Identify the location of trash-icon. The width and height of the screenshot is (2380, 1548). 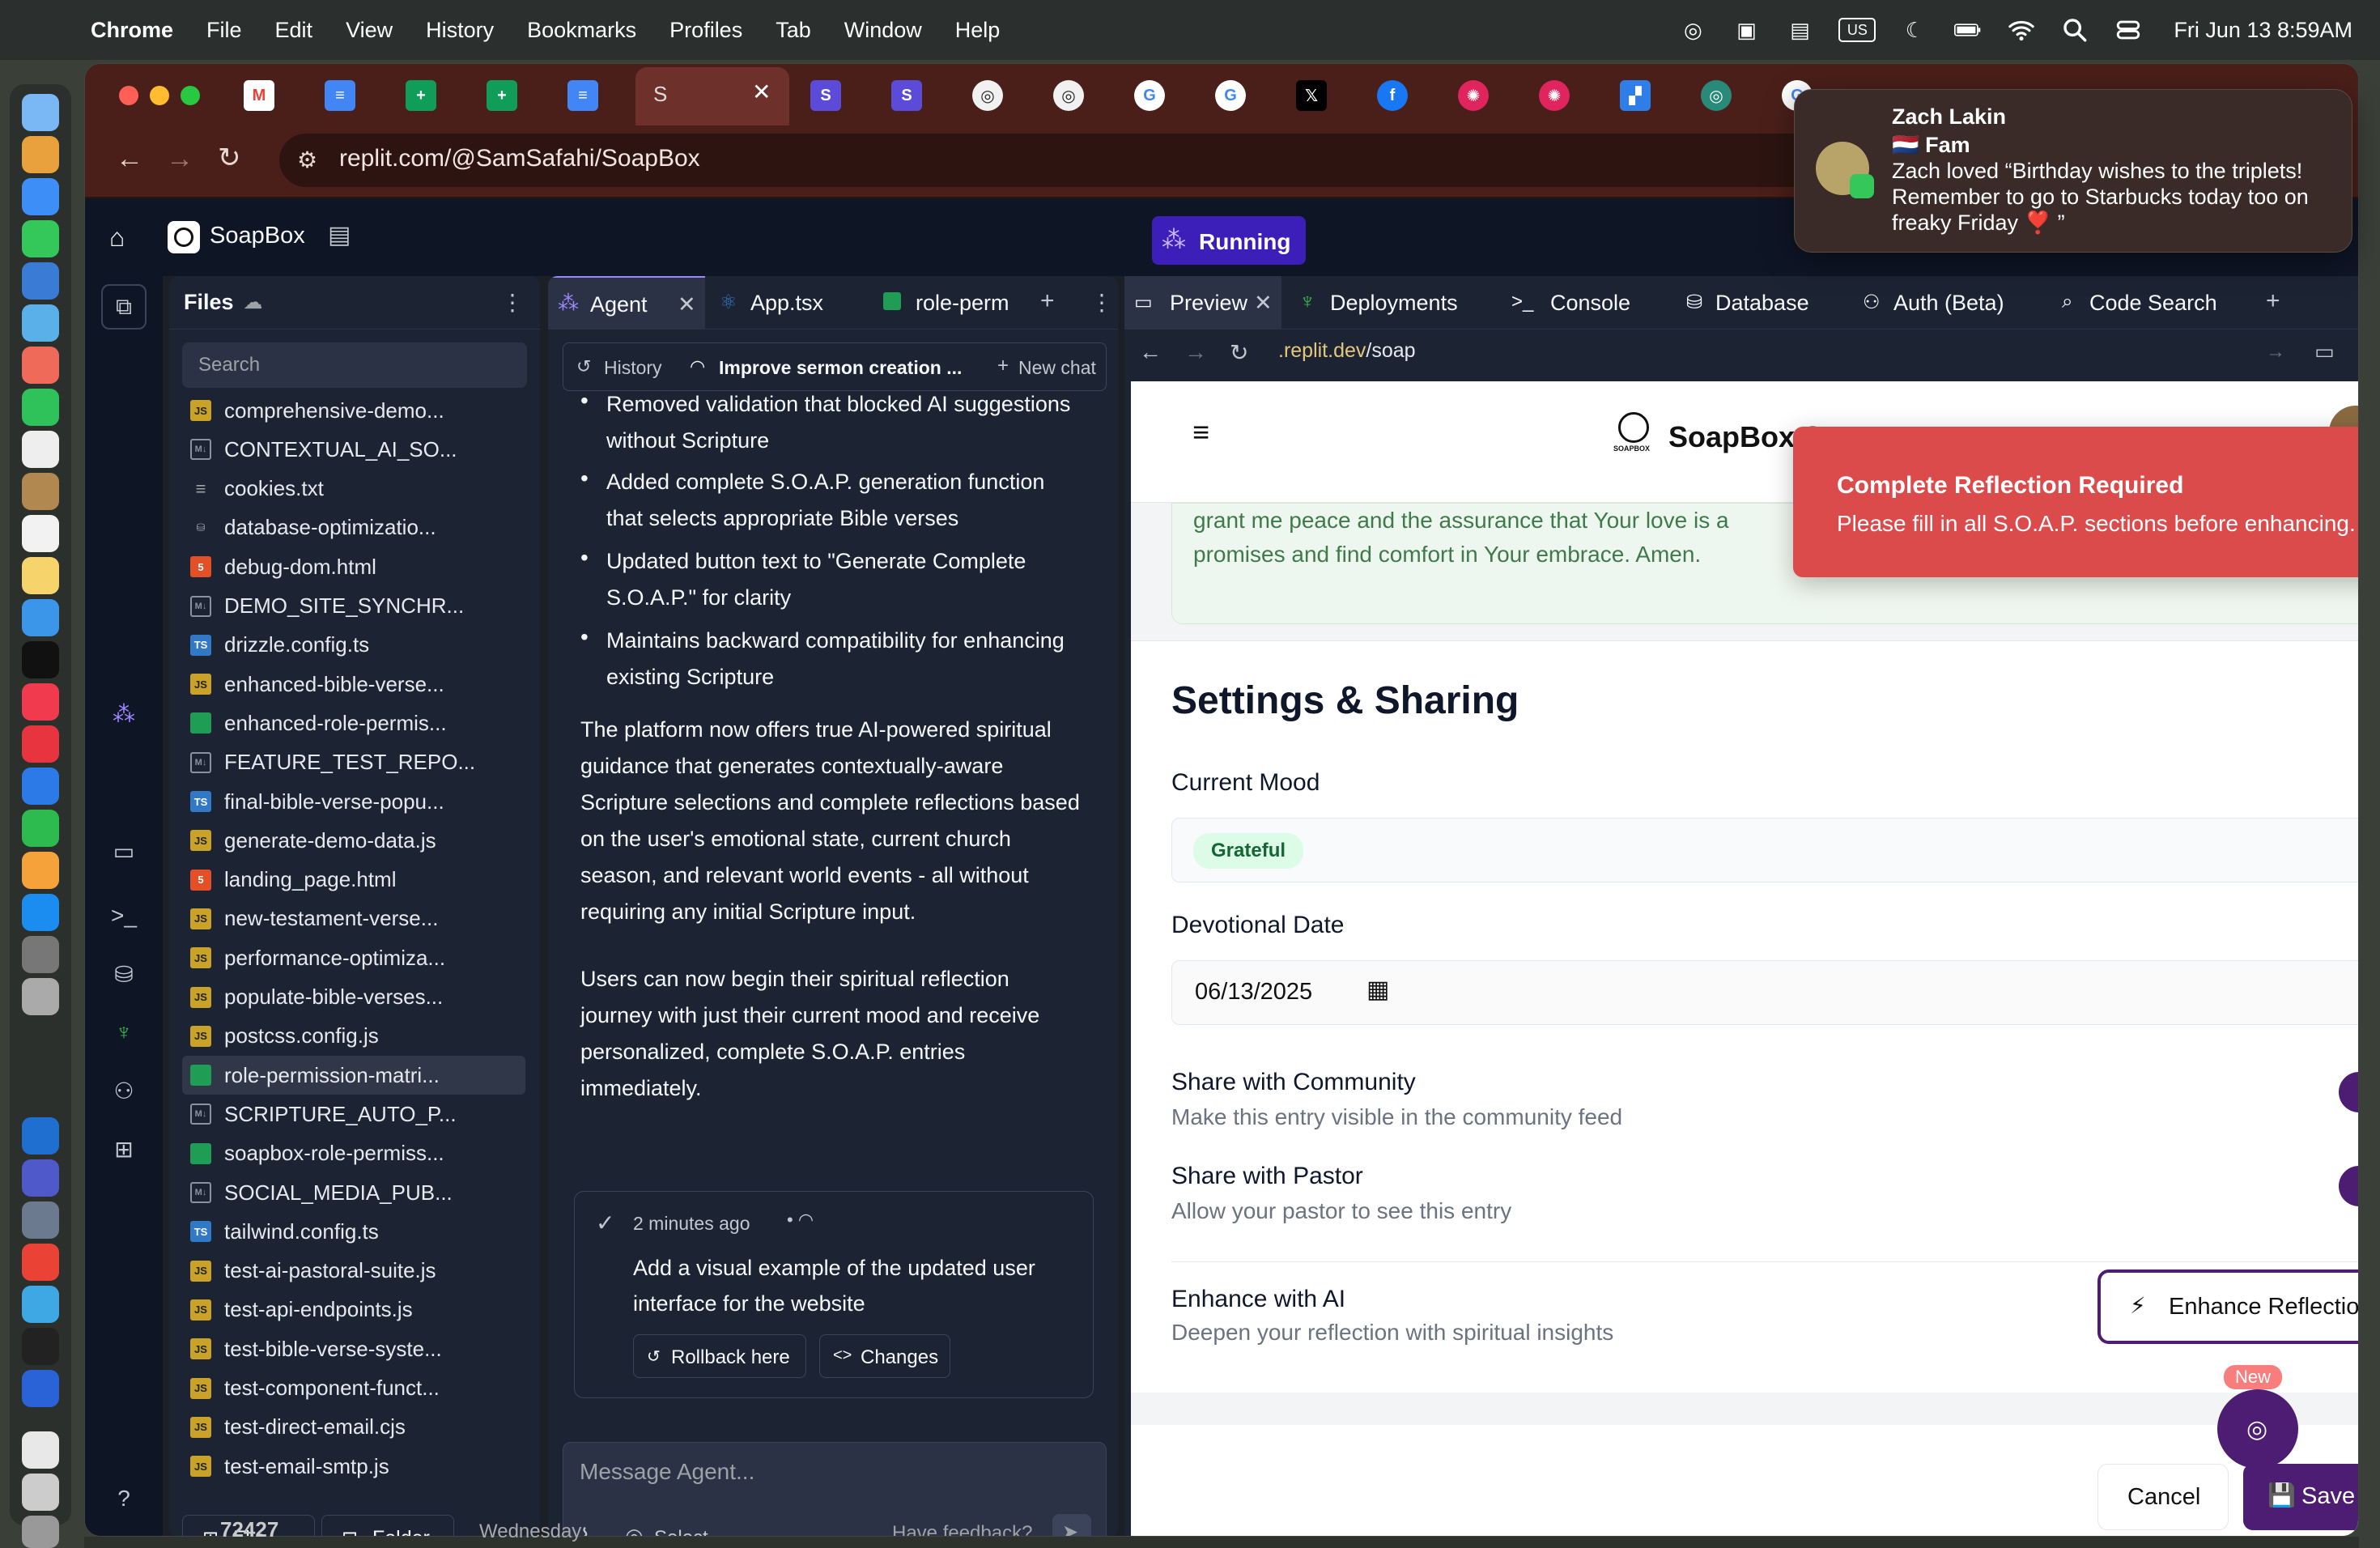
(40, 1532).